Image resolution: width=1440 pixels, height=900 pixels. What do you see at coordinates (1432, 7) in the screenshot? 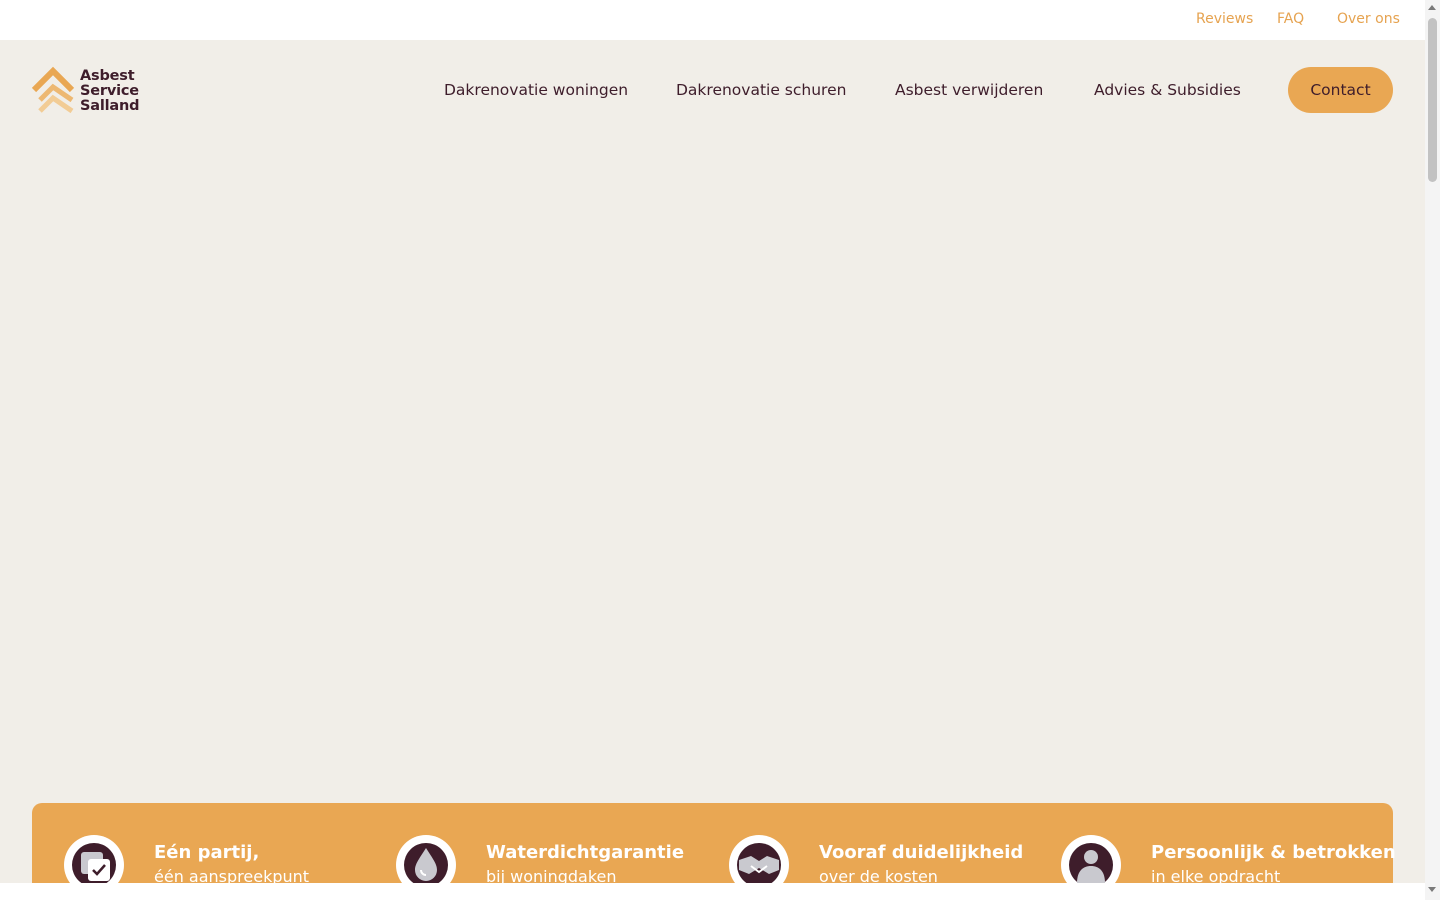
I see `scroll-up-arrow-icon` at bounding box center [1432, 7].